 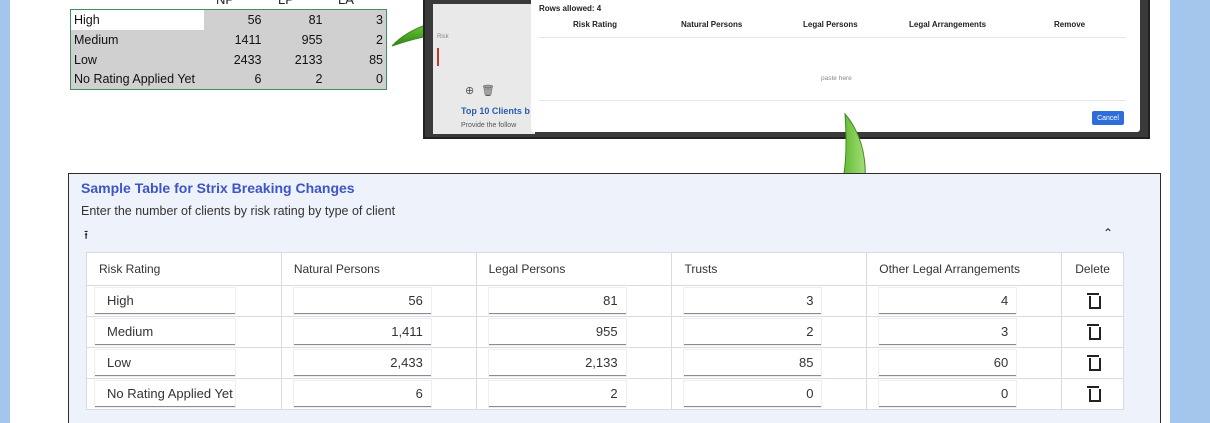 What do you see at coordinates (438, 57) in the screenshot?
I see `error-indicator` at bounding box center [438, 57].